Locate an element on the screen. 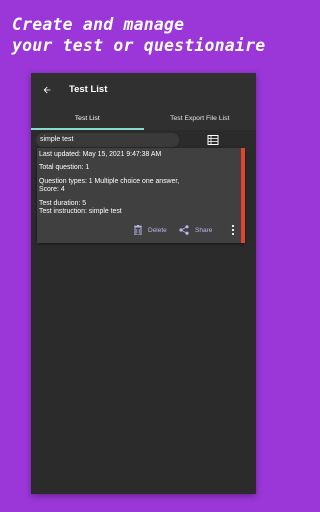 This screenshot has width=320, height=512. arrow-left-icon is located at coordinates (47, 89).